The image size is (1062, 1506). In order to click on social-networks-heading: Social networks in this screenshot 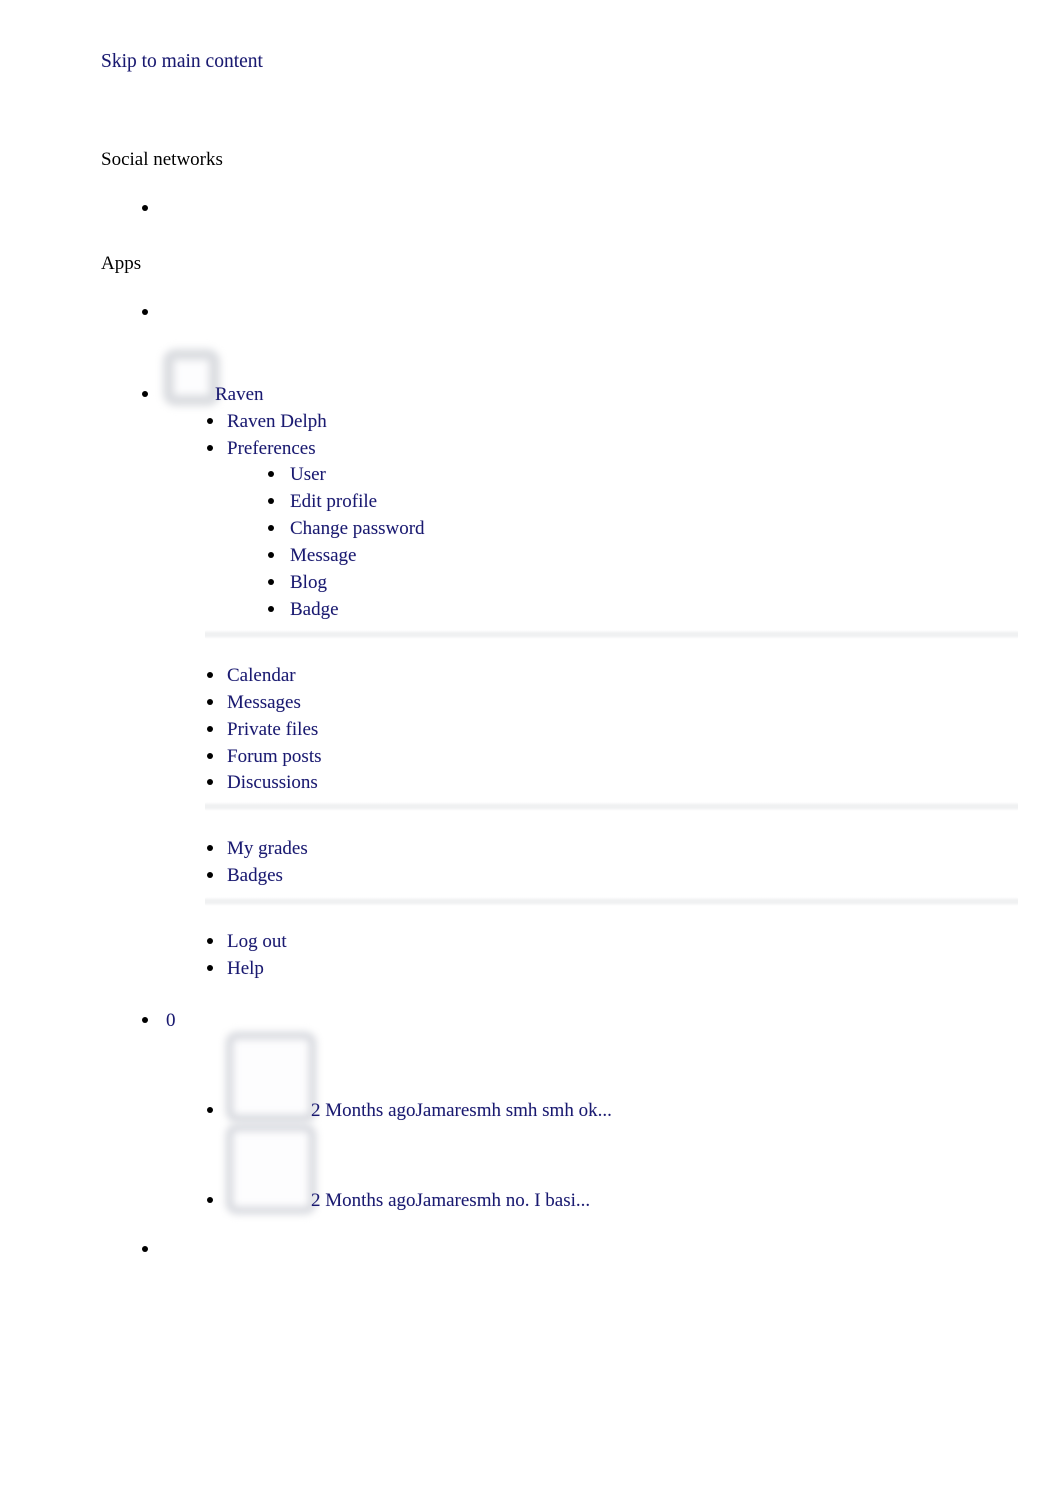, I will do `click(162, 159)`.